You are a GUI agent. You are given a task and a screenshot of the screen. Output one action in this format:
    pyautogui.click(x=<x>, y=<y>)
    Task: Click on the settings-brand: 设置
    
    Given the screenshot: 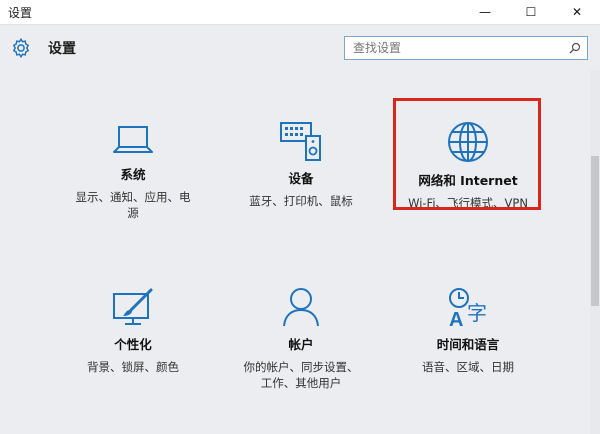 What is the action you would take?
    pyautogui.click(x=43, y=48)
    